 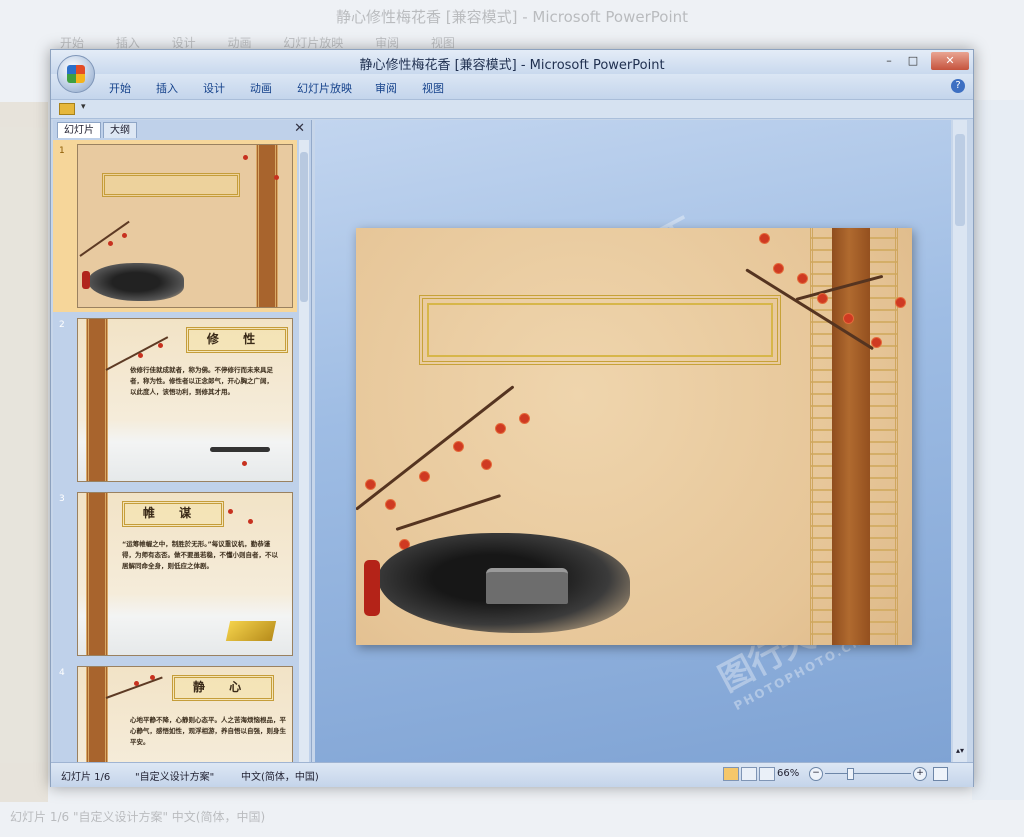 I want to click on tab-home: 开始, so click(x=120, y=88).